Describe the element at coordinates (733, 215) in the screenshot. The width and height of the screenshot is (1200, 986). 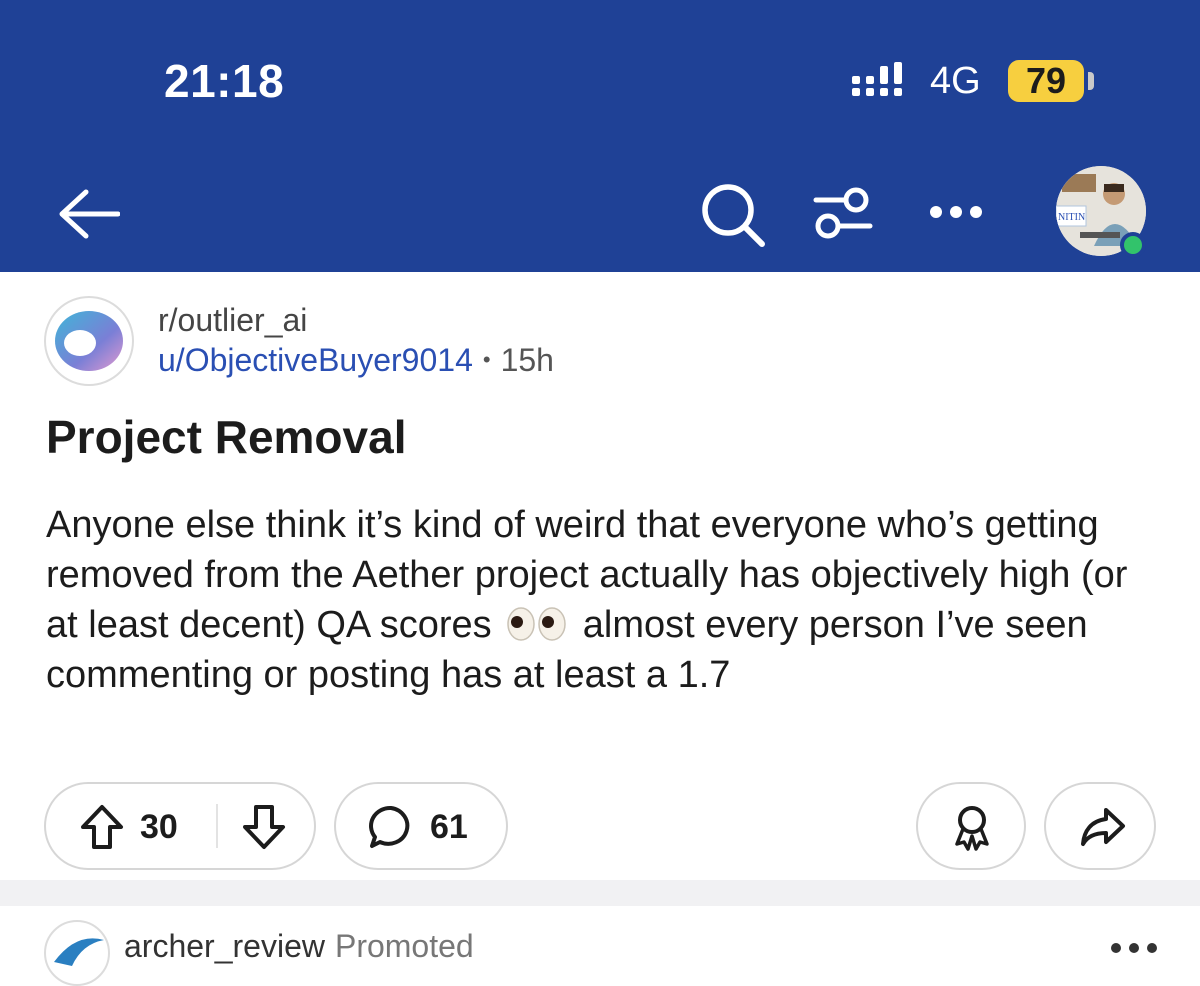
I see `search-icon` at that location.